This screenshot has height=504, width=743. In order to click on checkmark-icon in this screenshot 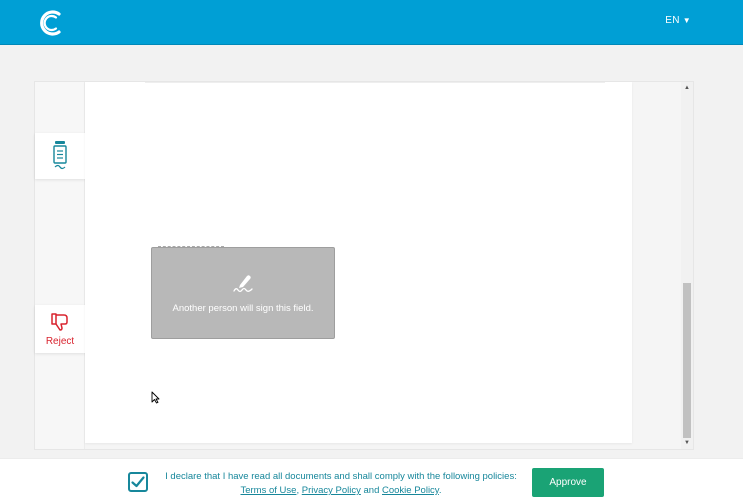, I will do `click(138, 482)`.